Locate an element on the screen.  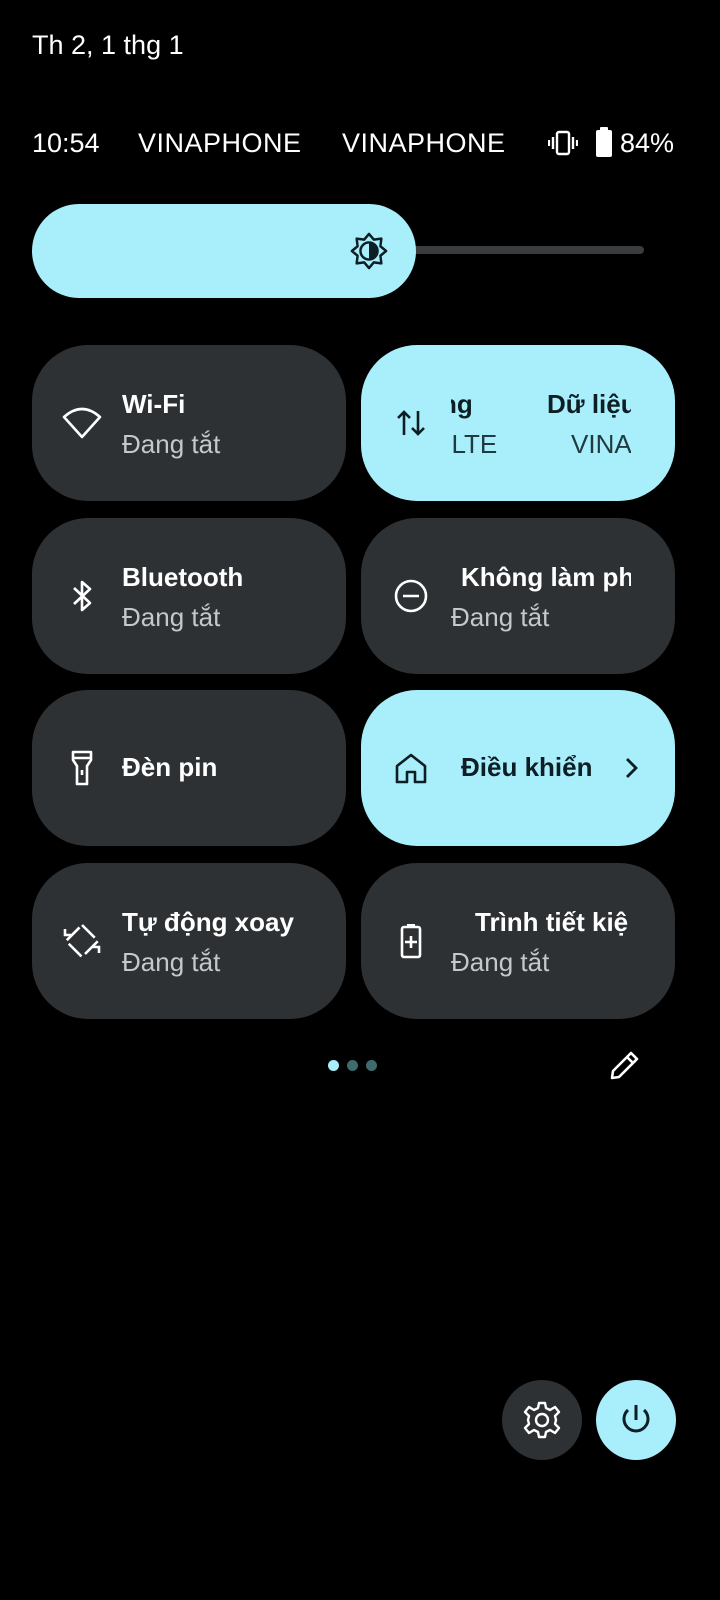
tile-home-controls: Điều khiển is located at coordinates (518, 768).